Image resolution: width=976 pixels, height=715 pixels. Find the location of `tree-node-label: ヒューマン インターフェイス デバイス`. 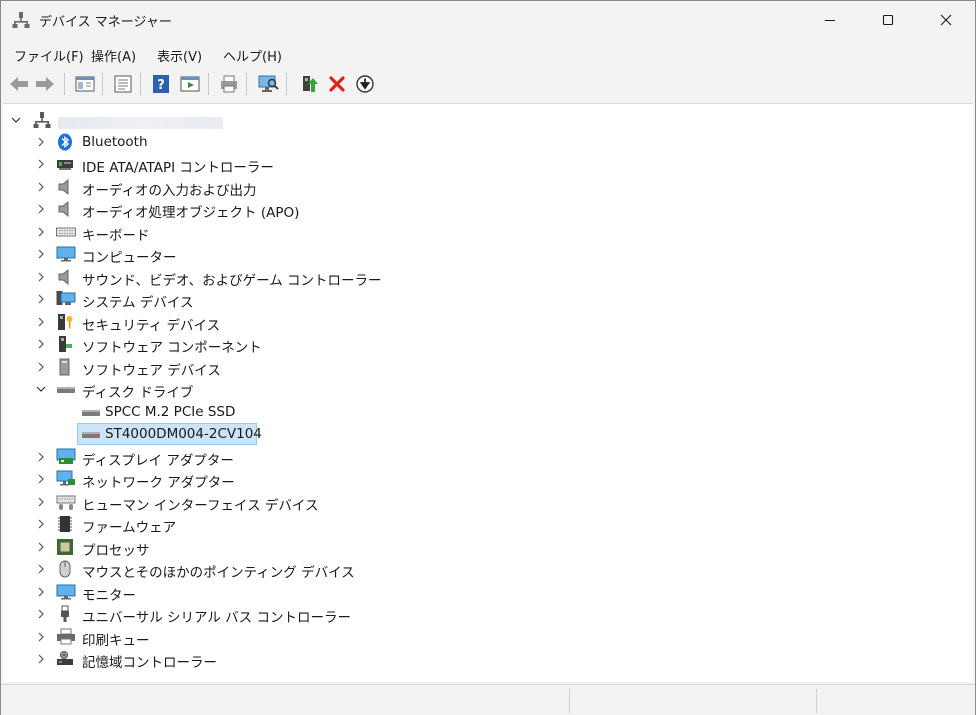

tree-node-label: ヒューマン インターフェイス デバイス is located at coordinates (200, 506).